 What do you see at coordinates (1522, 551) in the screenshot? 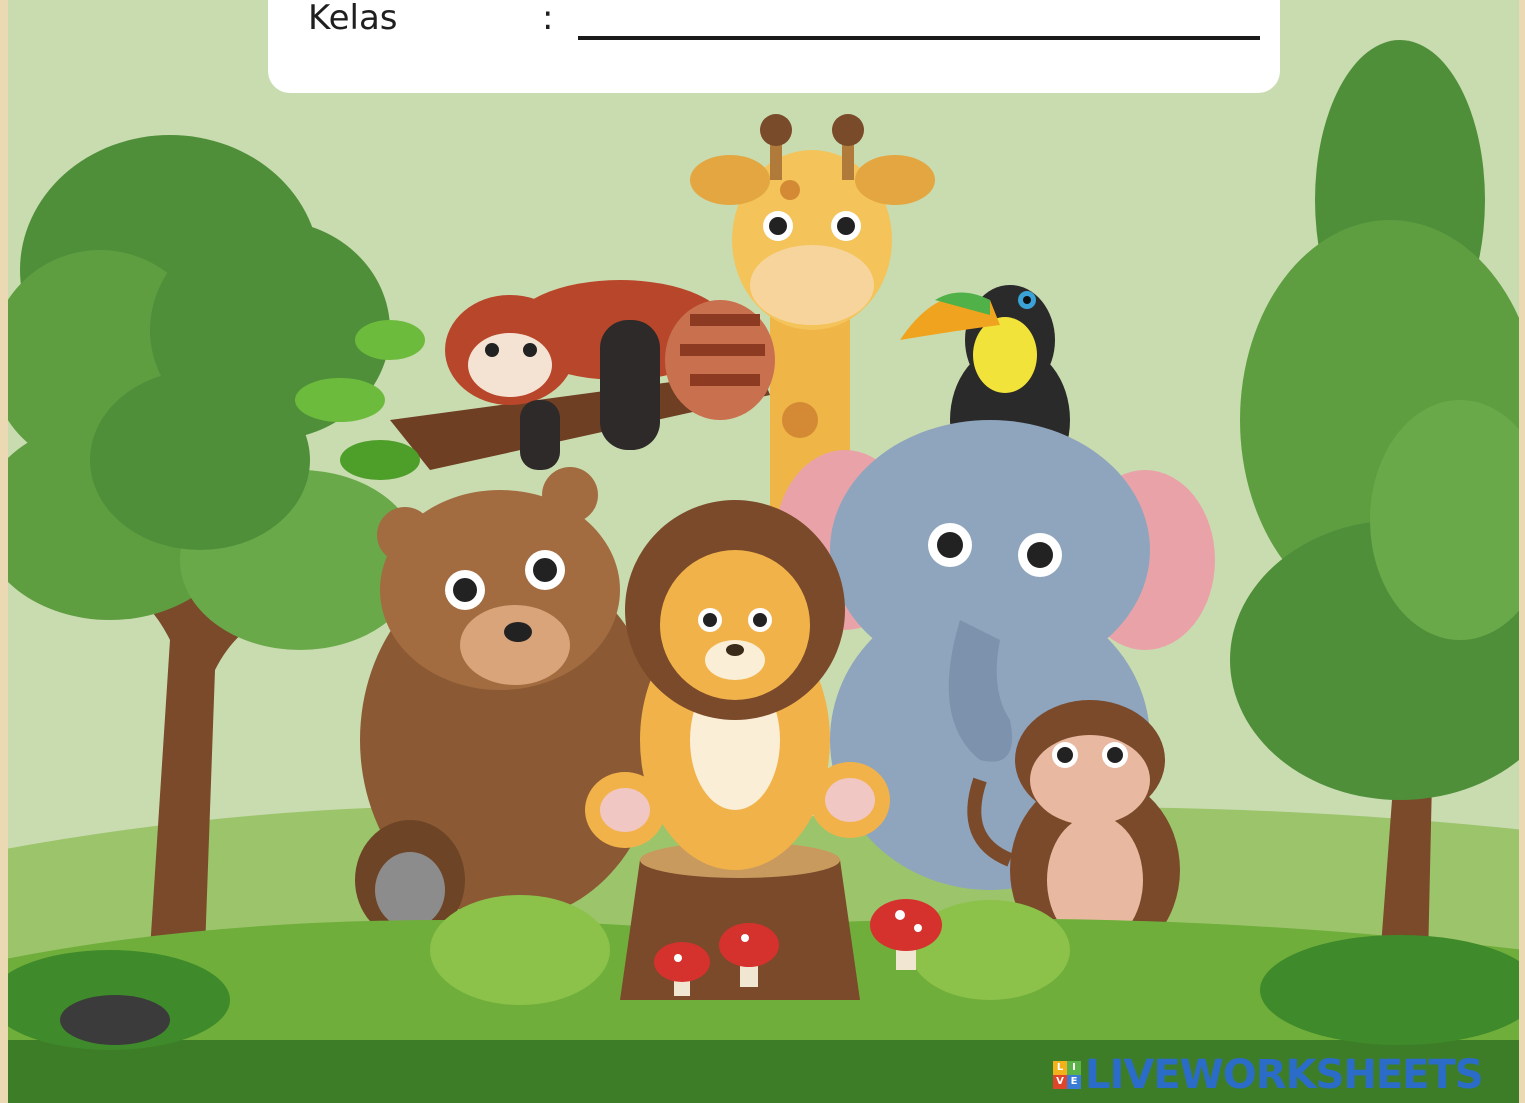
I see `page-edge-right` at bounding box center [1522, 551].